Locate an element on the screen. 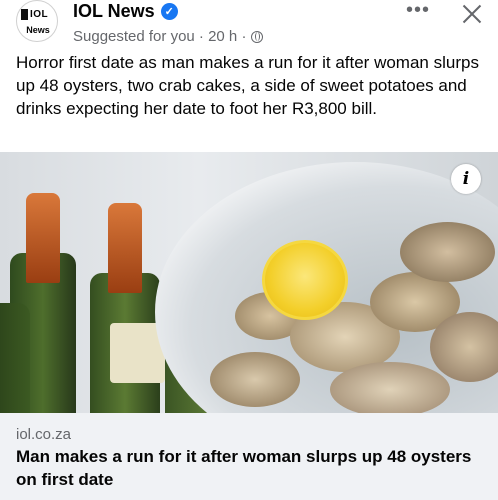 This screenshot has width=498, height=500. info-icon: i is located at coordinates (466, 179).